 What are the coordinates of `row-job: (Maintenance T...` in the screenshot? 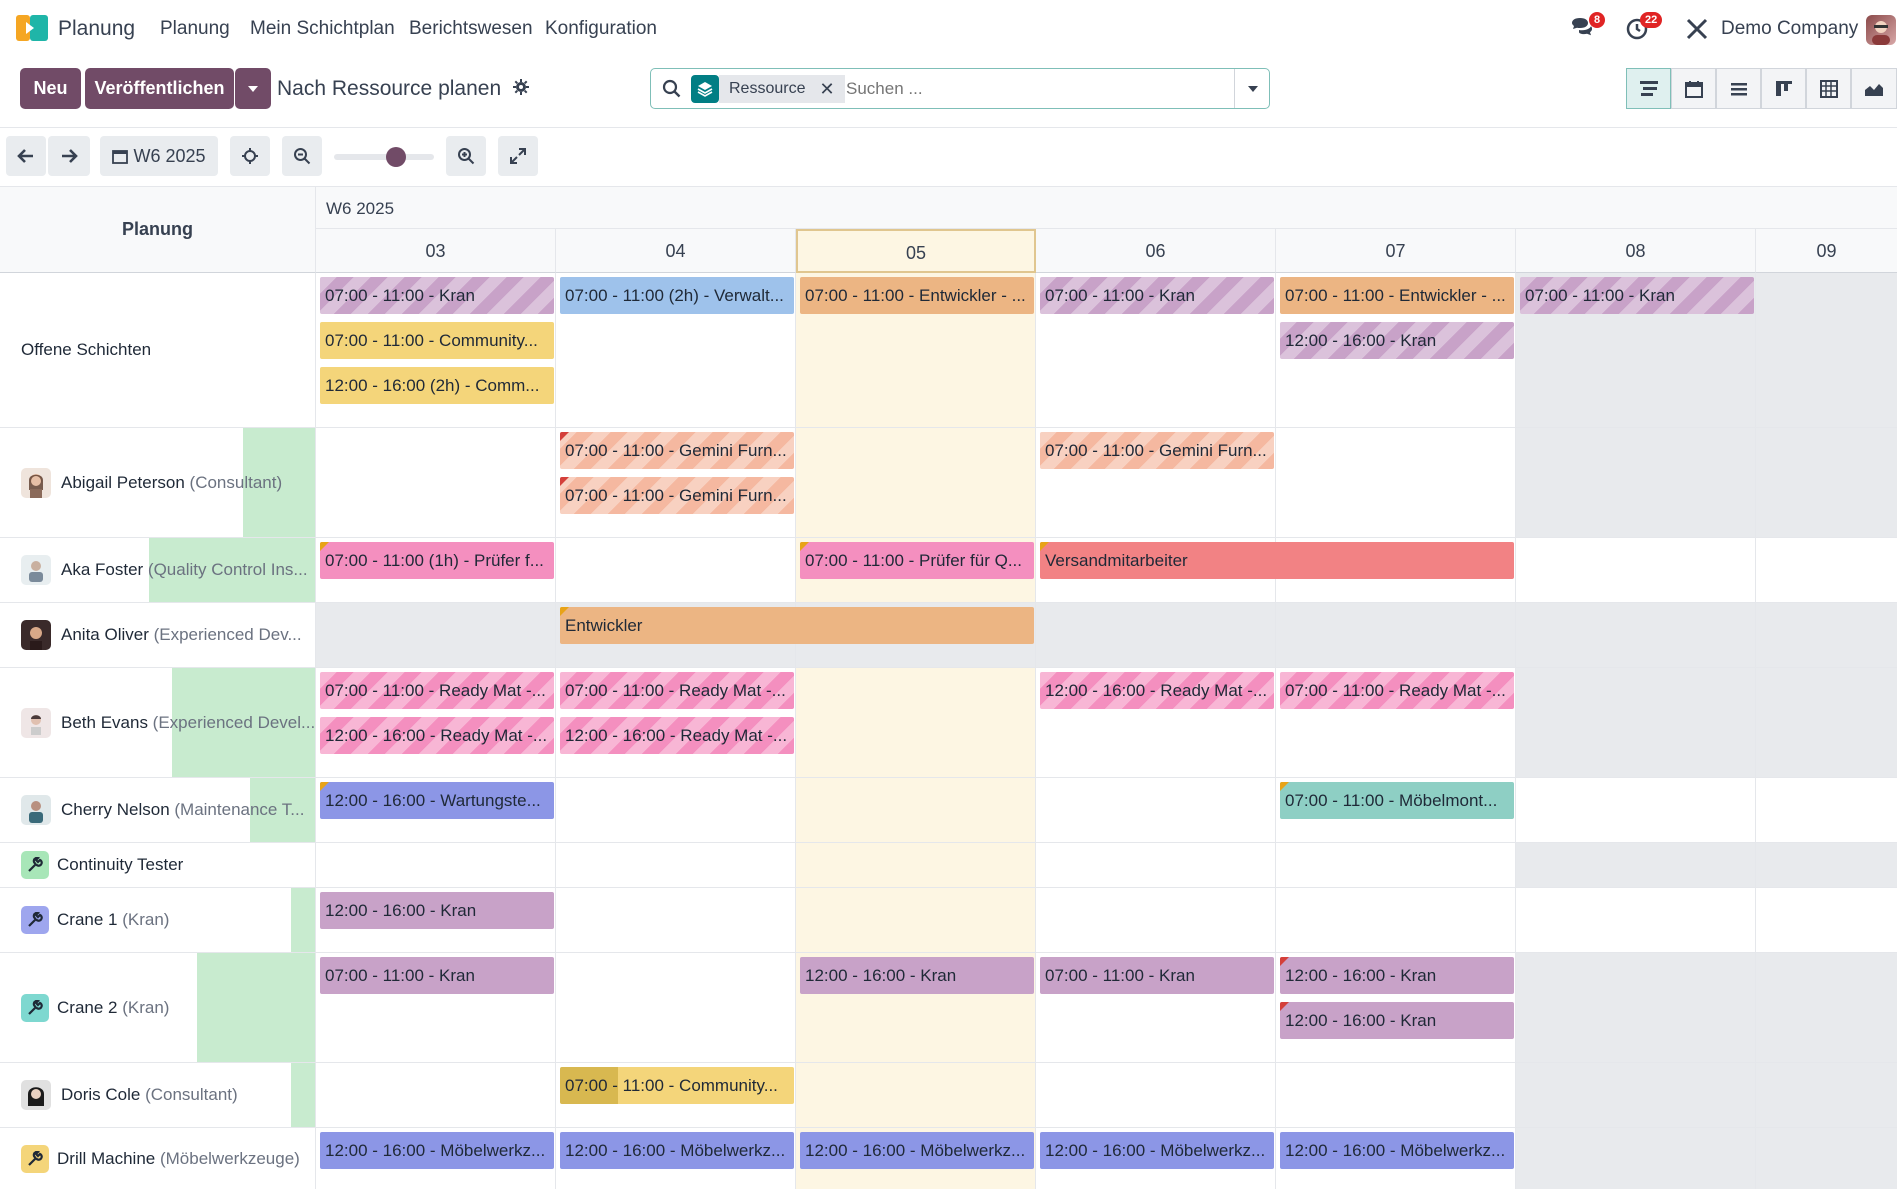 It's located at (237, 809).